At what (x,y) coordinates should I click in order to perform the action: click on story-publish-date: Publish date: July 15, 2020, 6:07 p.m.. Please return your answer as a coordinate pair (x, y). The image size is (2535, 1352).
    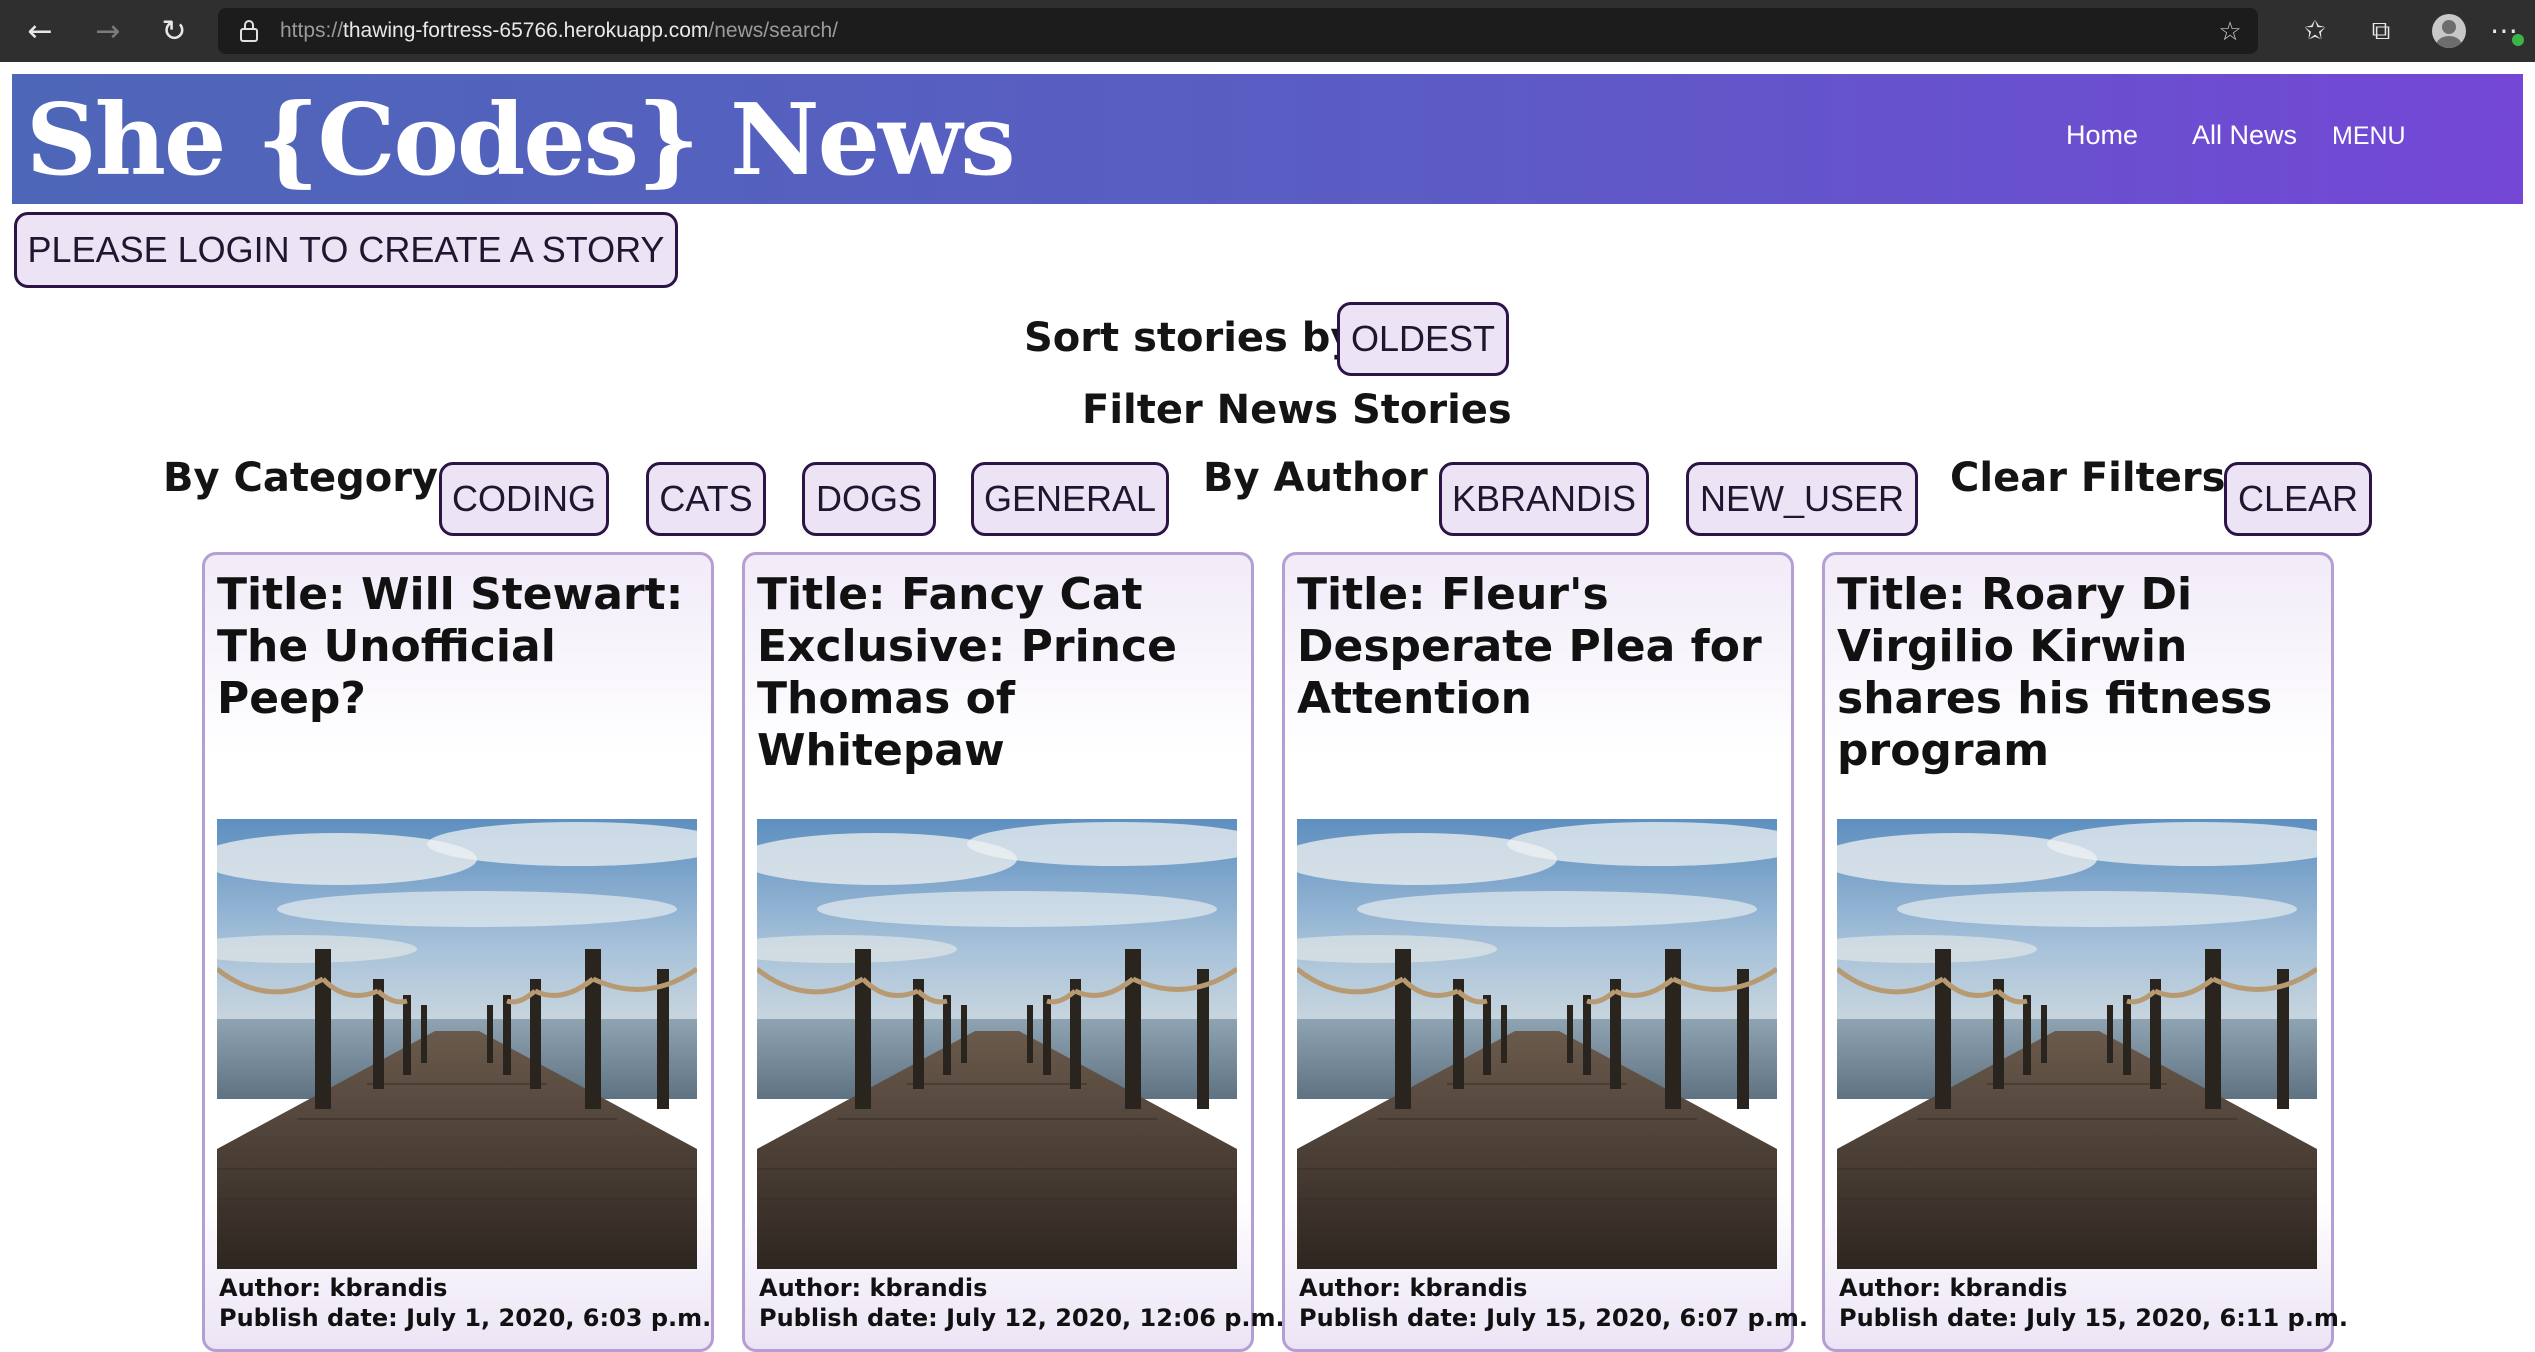
    Looking at the image, I should click on (1553, 1318).